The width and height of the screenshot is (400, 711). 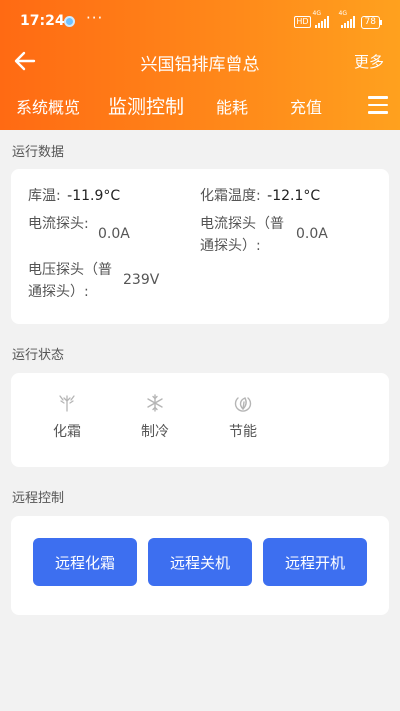 I want to click on defrost-temp-label: 化霜温度:, so click(x=230, y=196).